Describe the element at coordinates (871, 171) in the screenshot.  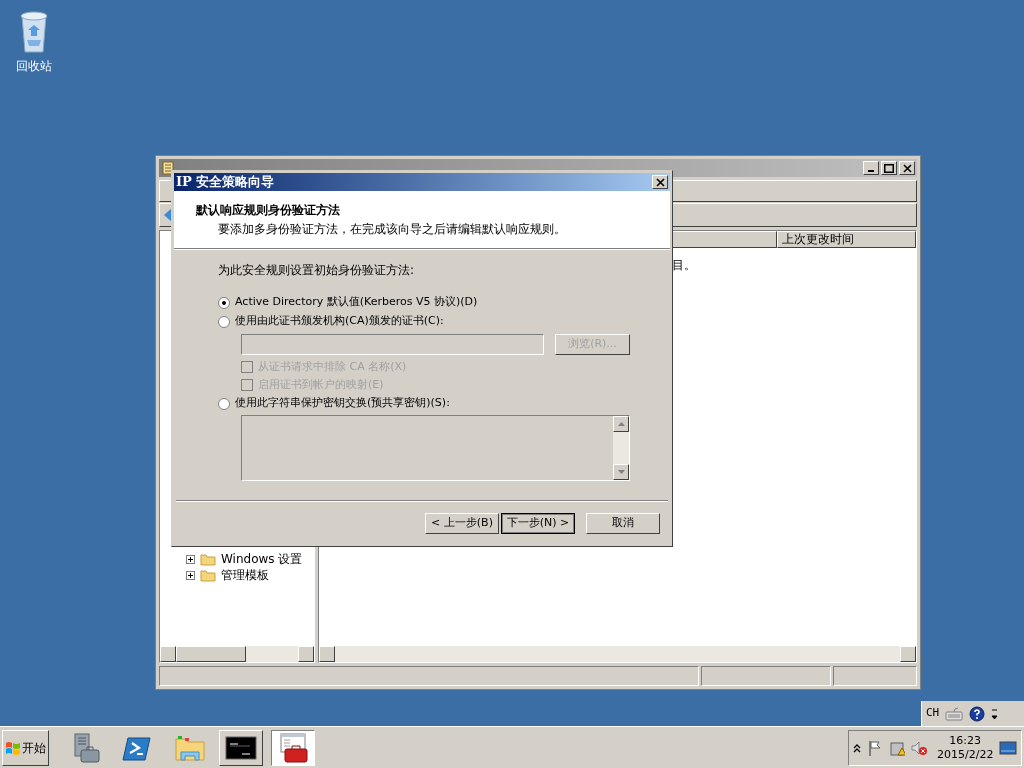
I see `minimize-icon` at that location.